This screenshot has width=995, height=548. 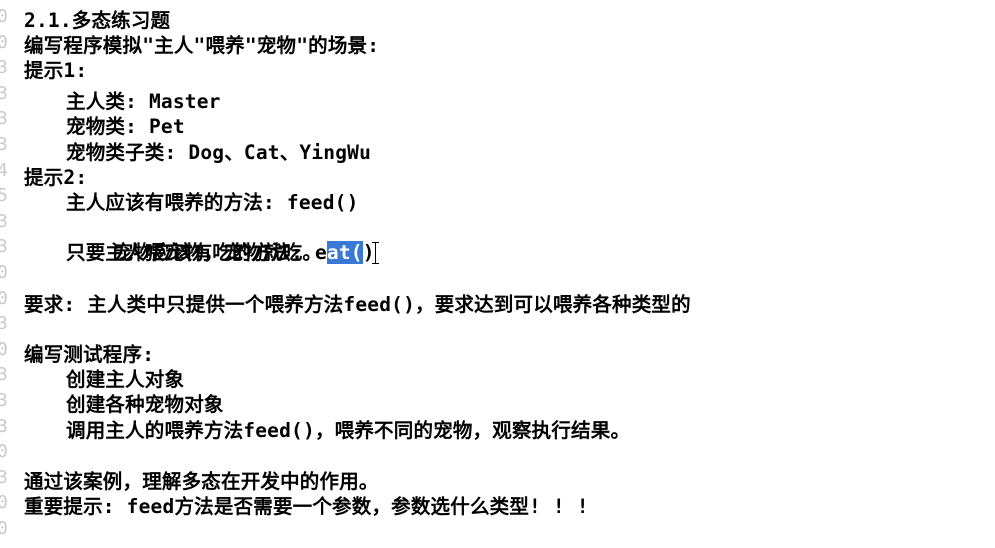 What do you see at coordinates (4, 170) in the screenshot?
I see `line-number: 4` at bounding box center [4, 170].